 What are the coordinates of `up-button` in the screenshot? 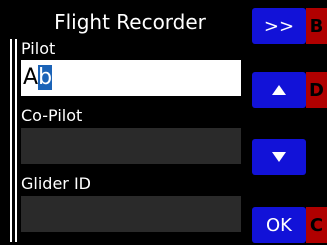 It's located at (279, 90).